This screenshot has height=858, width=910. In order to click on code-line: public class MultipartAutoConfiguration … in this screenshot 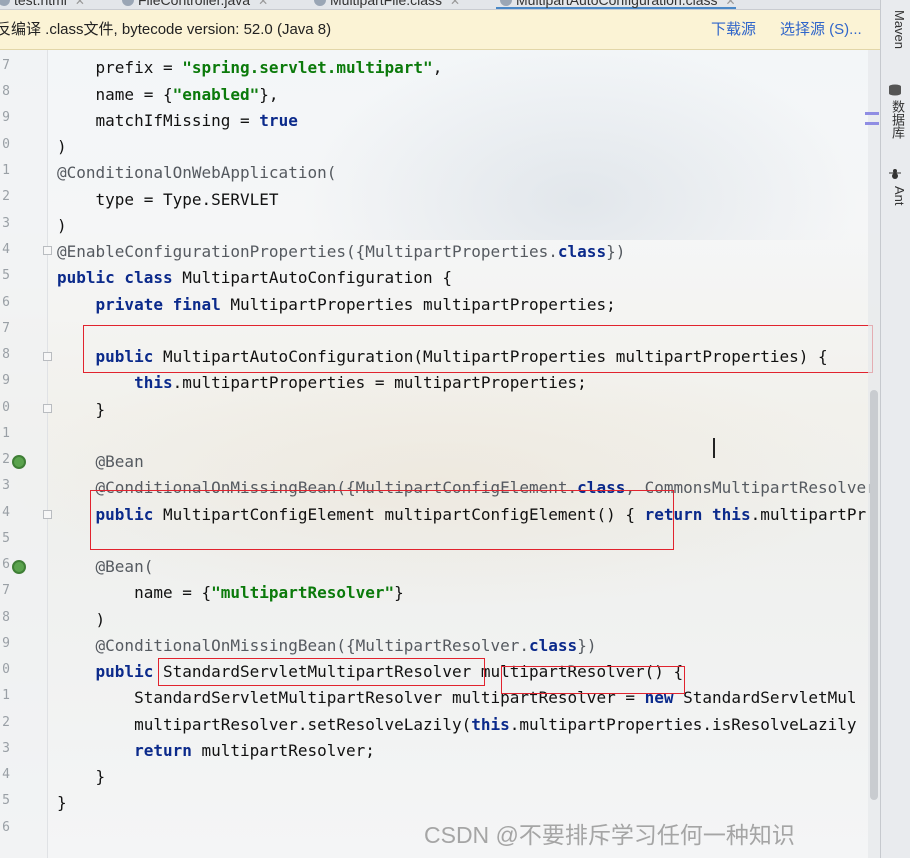, I will do `click(254, 277)`.